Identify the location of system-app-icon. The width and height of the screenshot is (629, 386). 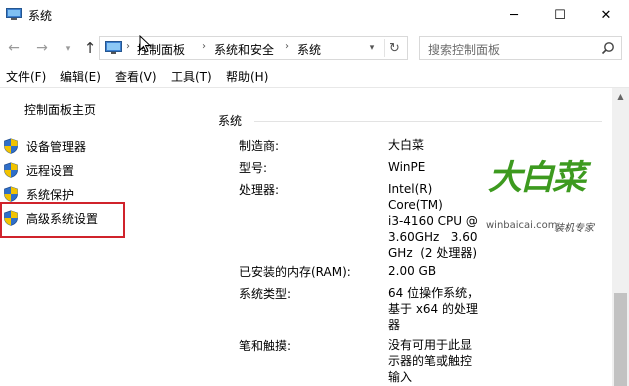
(14, 14).